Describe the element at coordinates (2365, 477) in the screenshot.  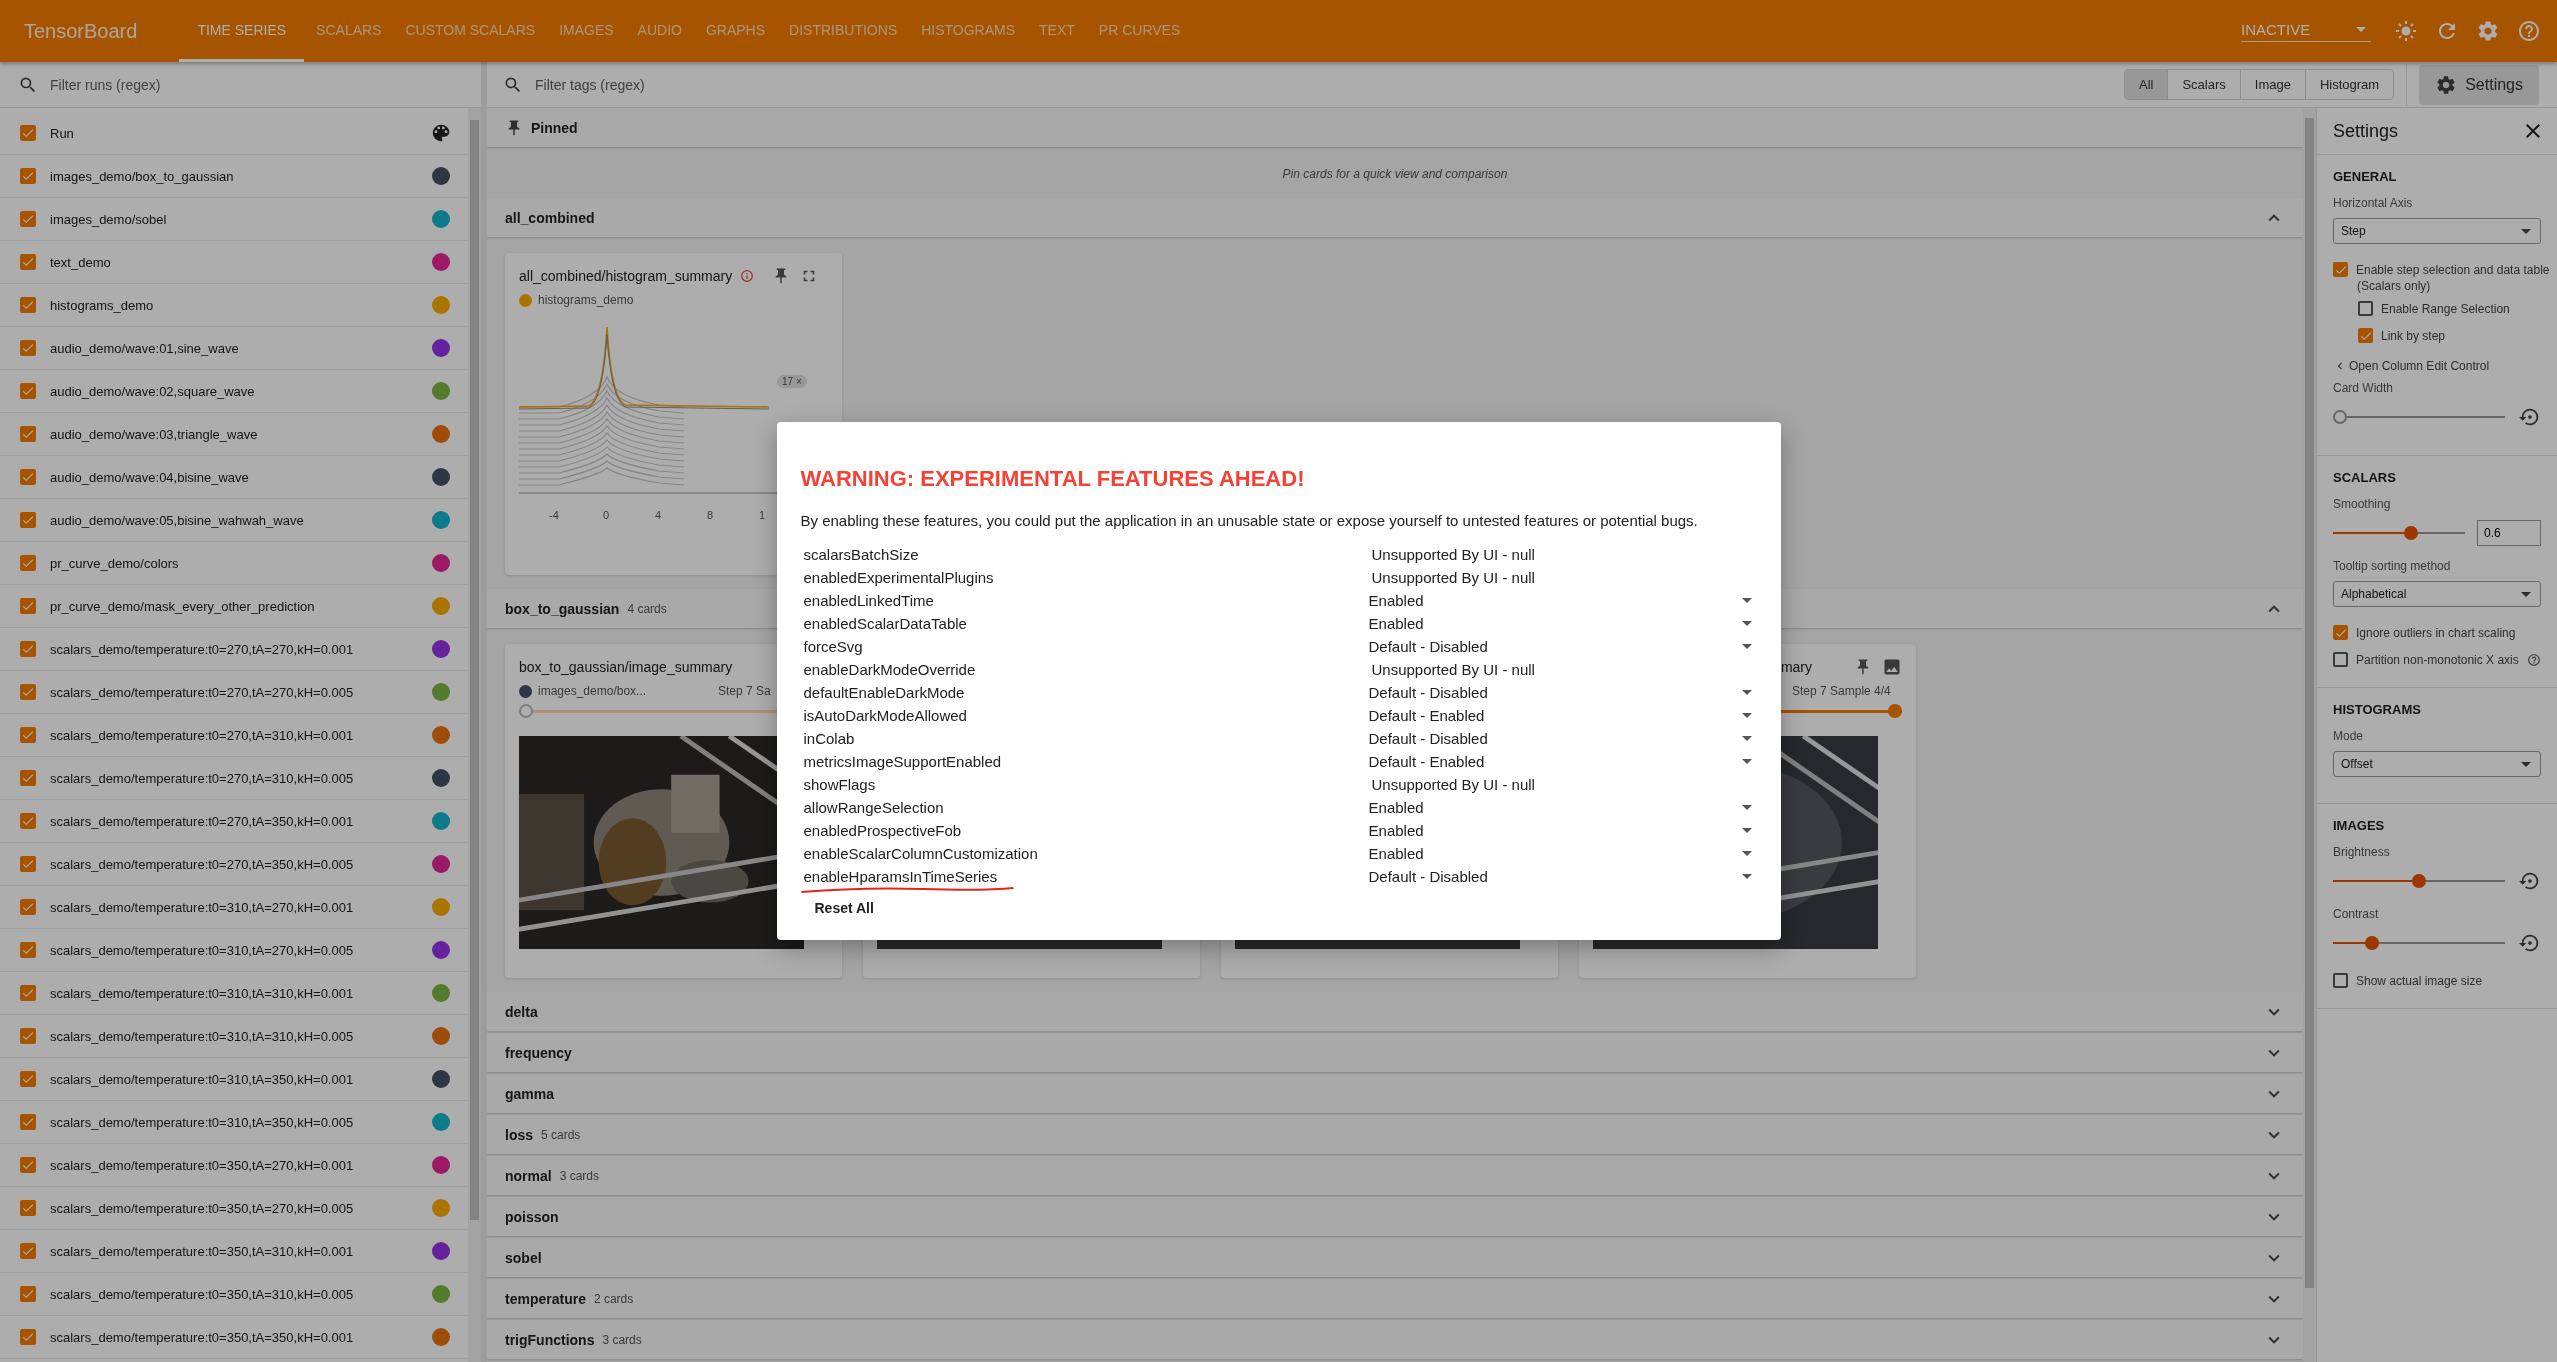
I see `section-title: SCALARS` at that location.